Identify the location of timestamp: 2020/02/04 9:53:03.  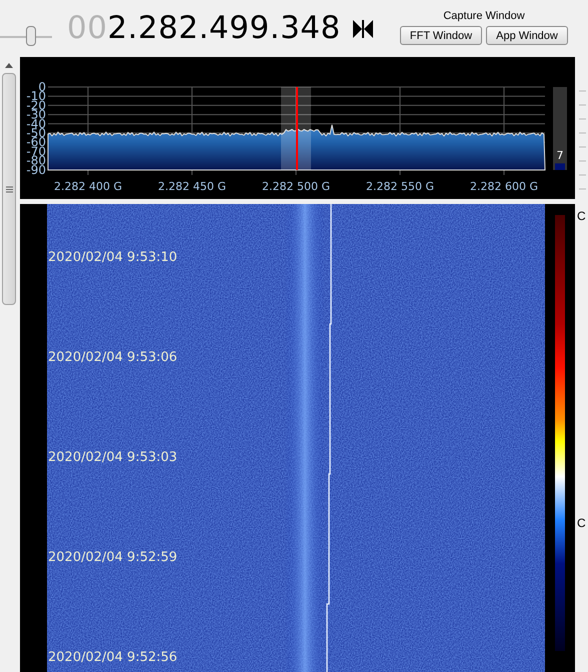
(113, 457).